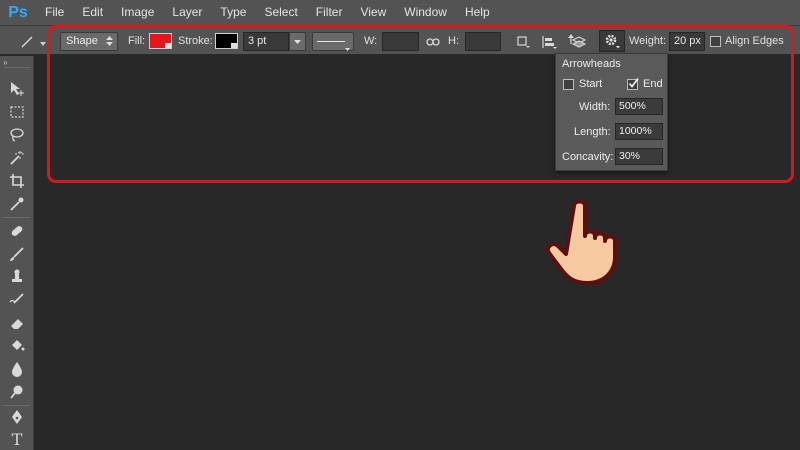 This screenshot has width=800, height=450. What do you see at coordinates (17, 392) in the screenshot?
I see `dodge-icon` at bounding box center [17, 392].